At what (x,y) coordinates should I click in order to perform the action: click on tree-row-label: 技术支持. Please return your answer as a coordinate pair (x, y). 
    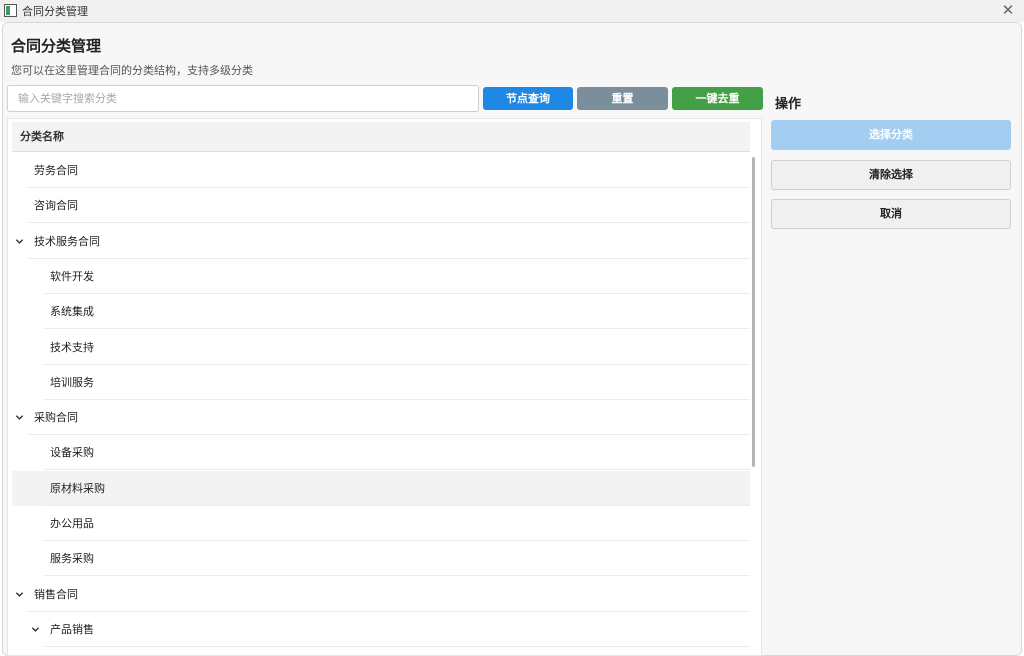
    Looking at the image, I should click on (72, 347).